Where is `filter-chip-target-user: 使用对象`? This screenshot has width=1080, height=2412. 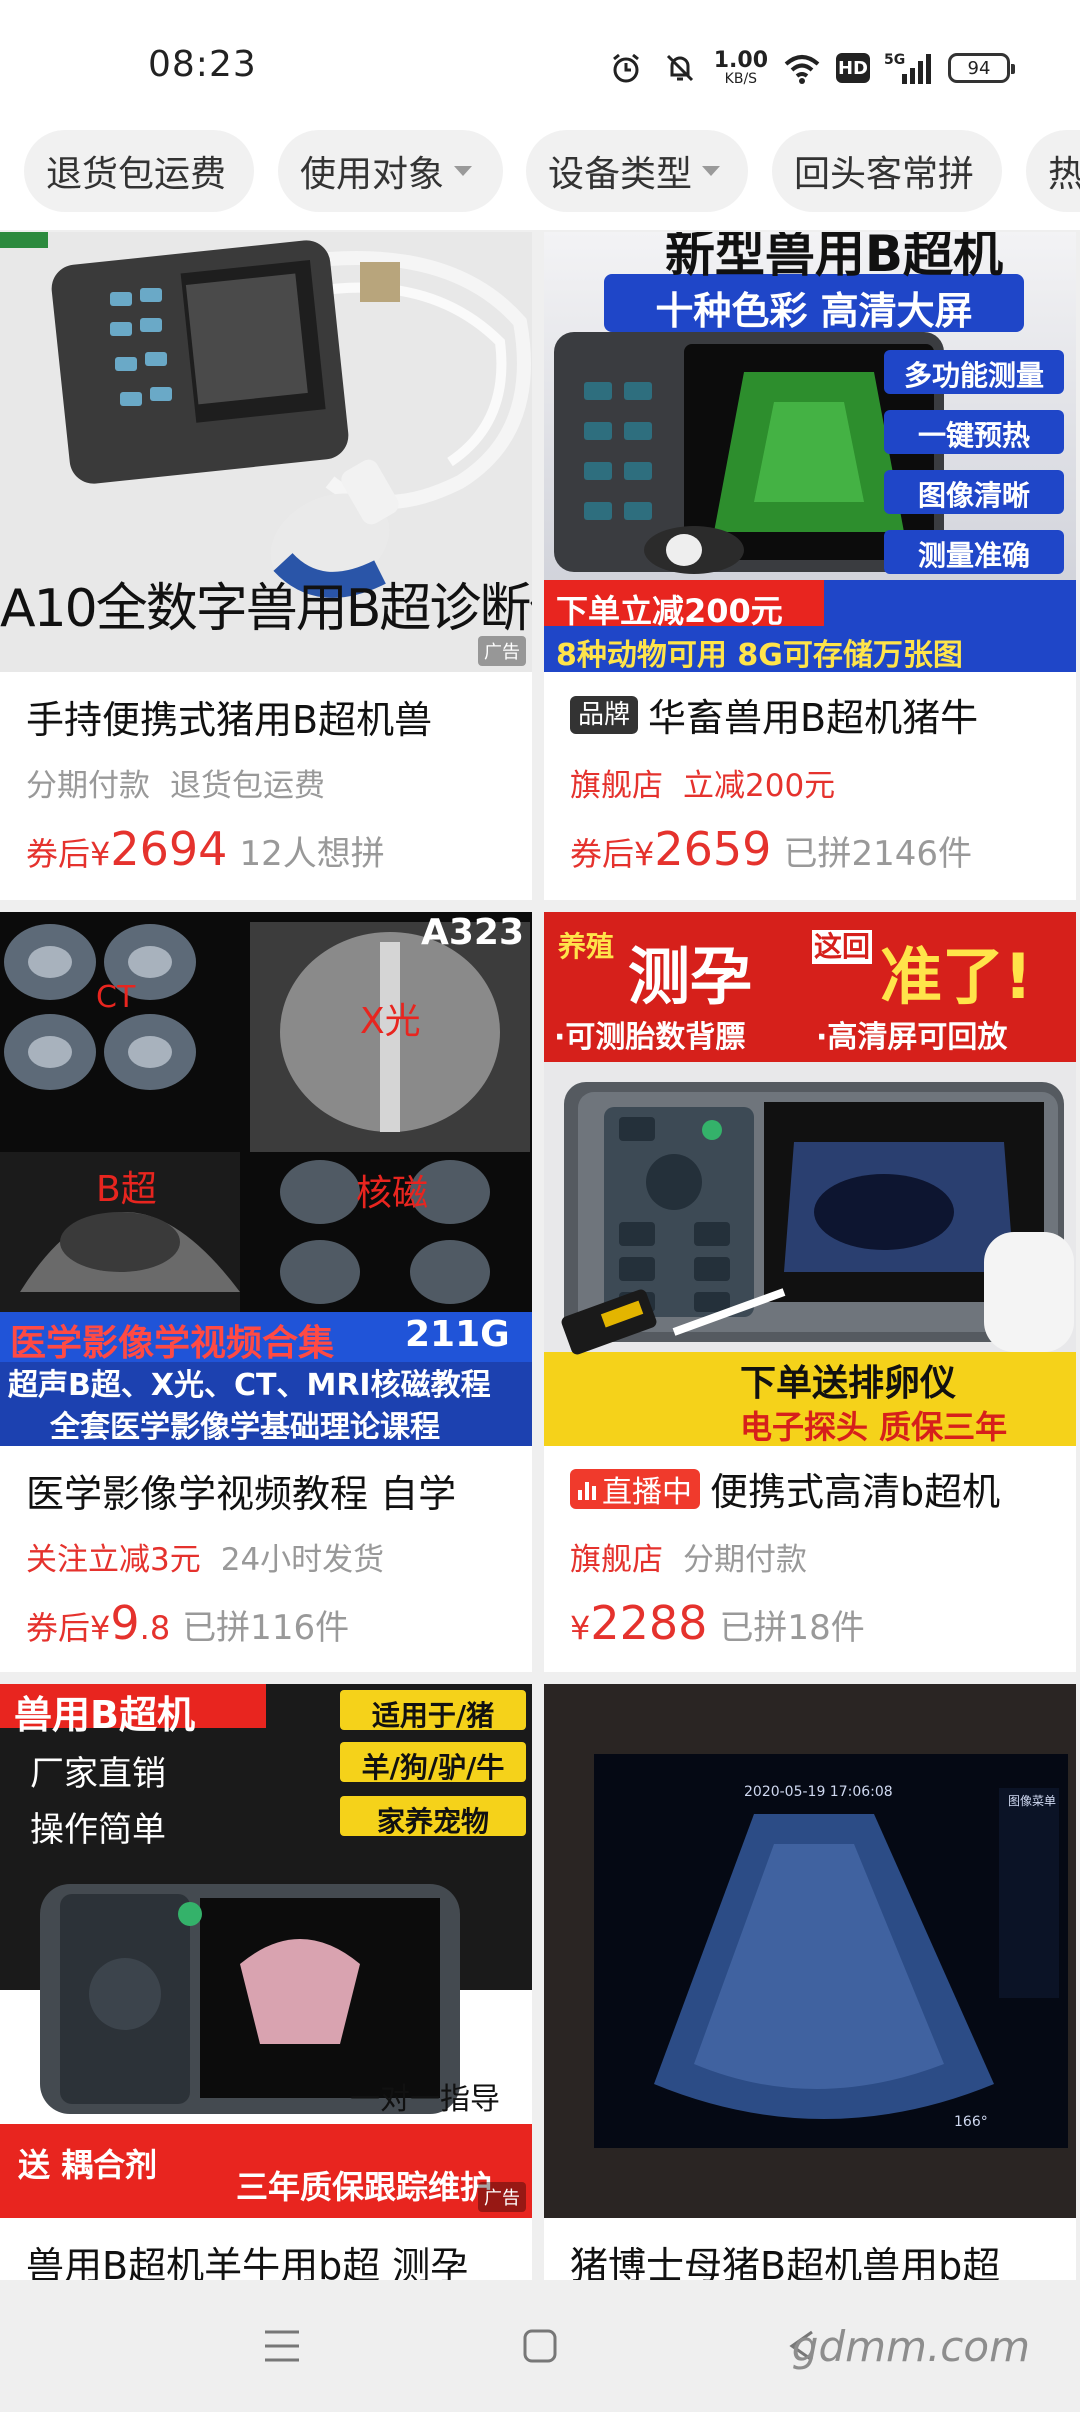
filter-chip-target-user: 使用对象 is located at coordinates (390, 171).